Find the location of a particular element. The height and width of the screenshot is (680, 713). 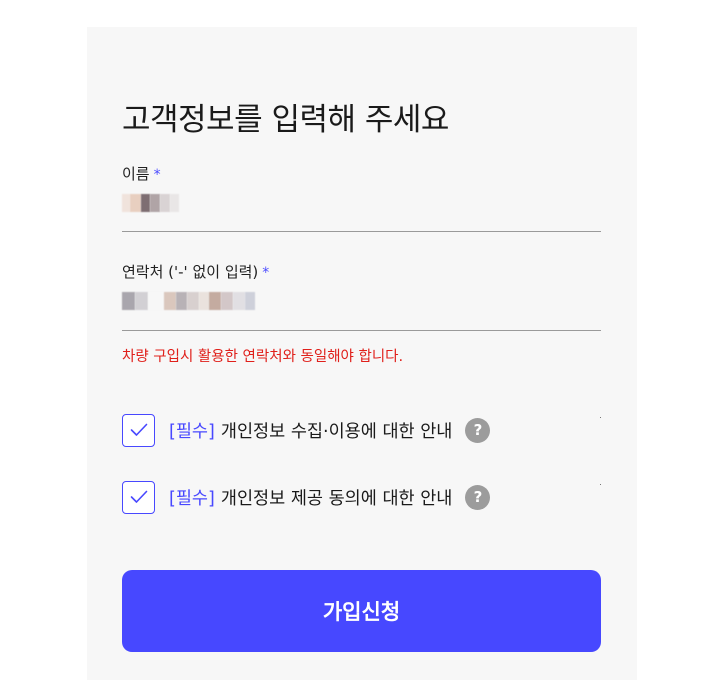

phone-input is located at coordinates (188, 301).